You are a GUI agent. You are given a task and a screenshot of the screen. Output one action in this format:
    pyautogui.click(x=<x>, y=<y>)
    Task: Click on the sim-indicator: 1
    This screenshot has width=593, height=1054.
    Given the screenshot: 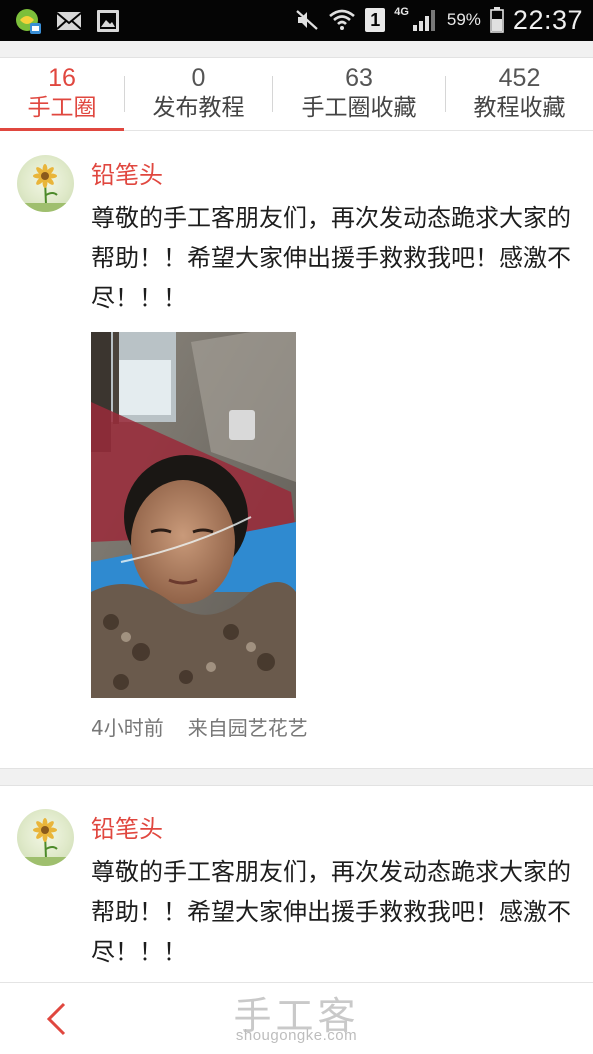 What is the action you would take?
    pyautogui.click(x=375, y=20)
    